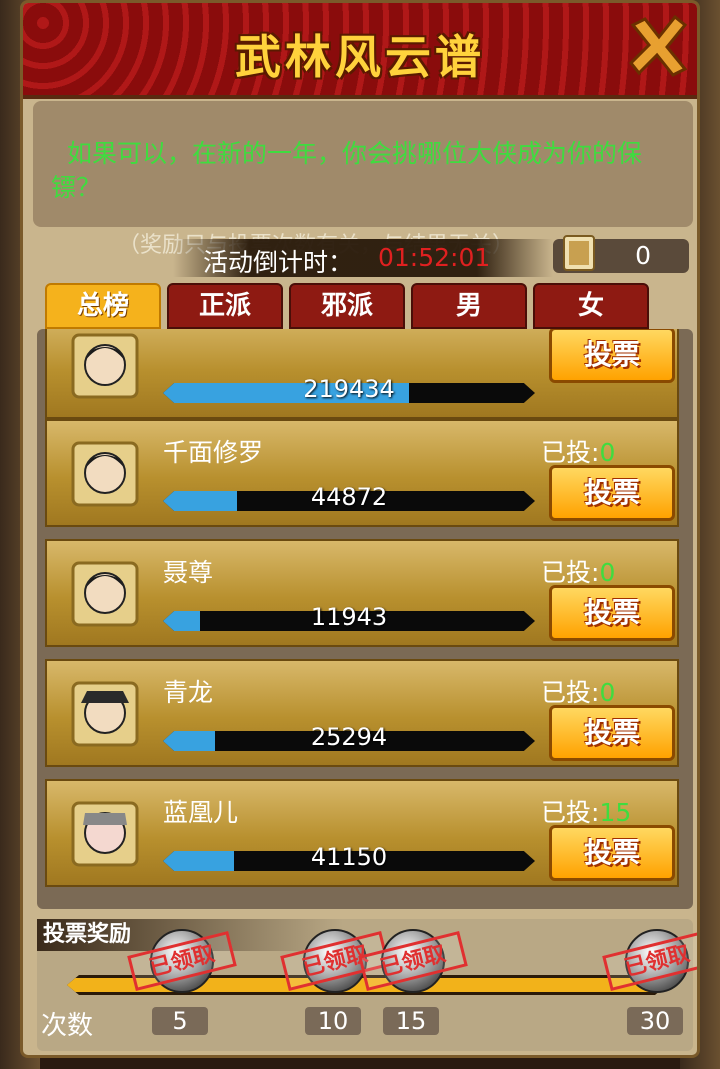 The width and height of the screenshot is (720, 1069). I want to click on hero-name: 青龙, so click(188, 692).